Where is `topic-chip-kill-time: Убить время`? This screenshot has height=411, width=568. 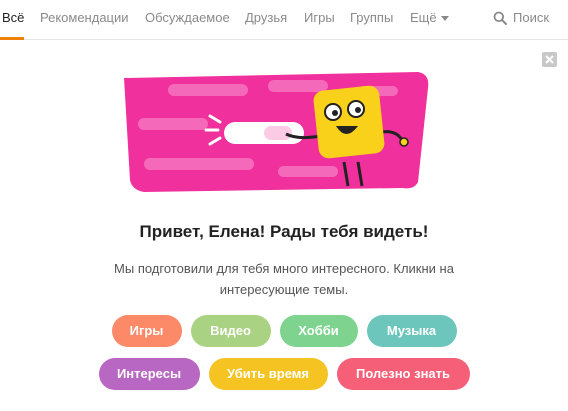
topic-chip-kill-time: Убить время is located at coordinates (268, 374).